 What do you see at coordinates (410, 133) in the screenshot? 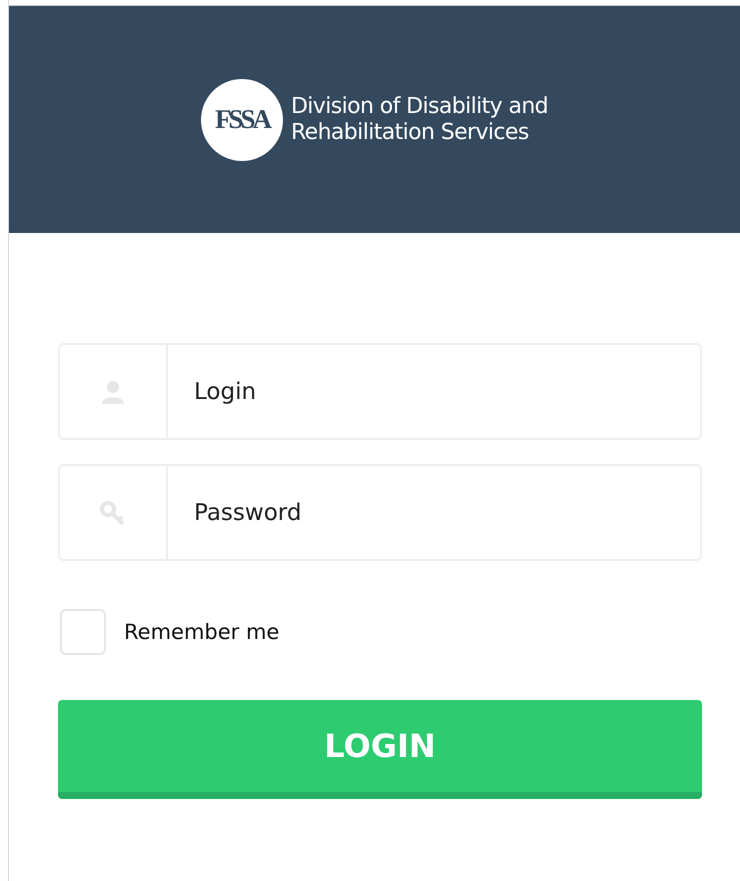
I see `organization-name: Rehabilitation Services` at bounding box center [410, 133].